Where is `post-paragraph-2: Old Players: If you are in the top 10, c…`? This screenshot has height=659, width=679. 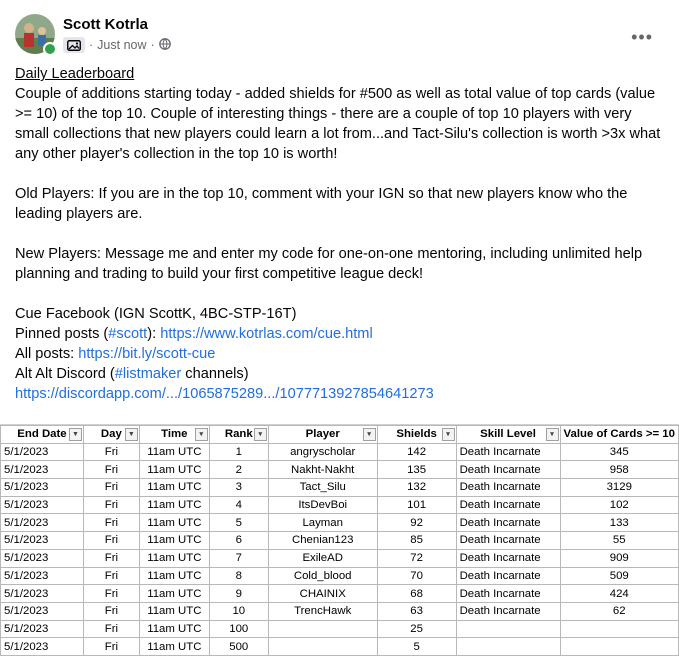
post-paragraph-2: Old Players: If you are in the top 10, c… is located at coordinates (321, 204).